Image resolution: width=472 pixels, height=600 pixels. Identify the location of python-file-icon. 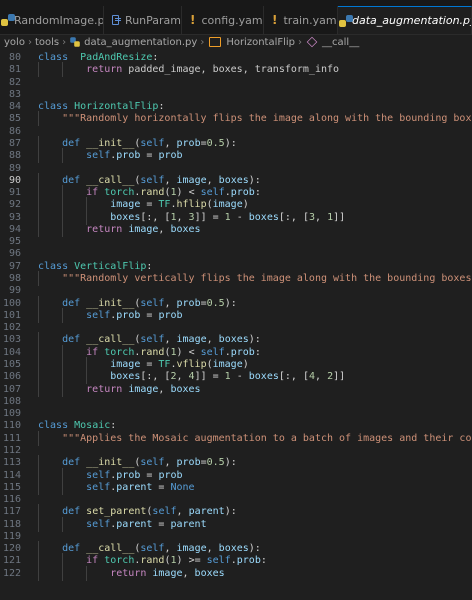
(75, 42).